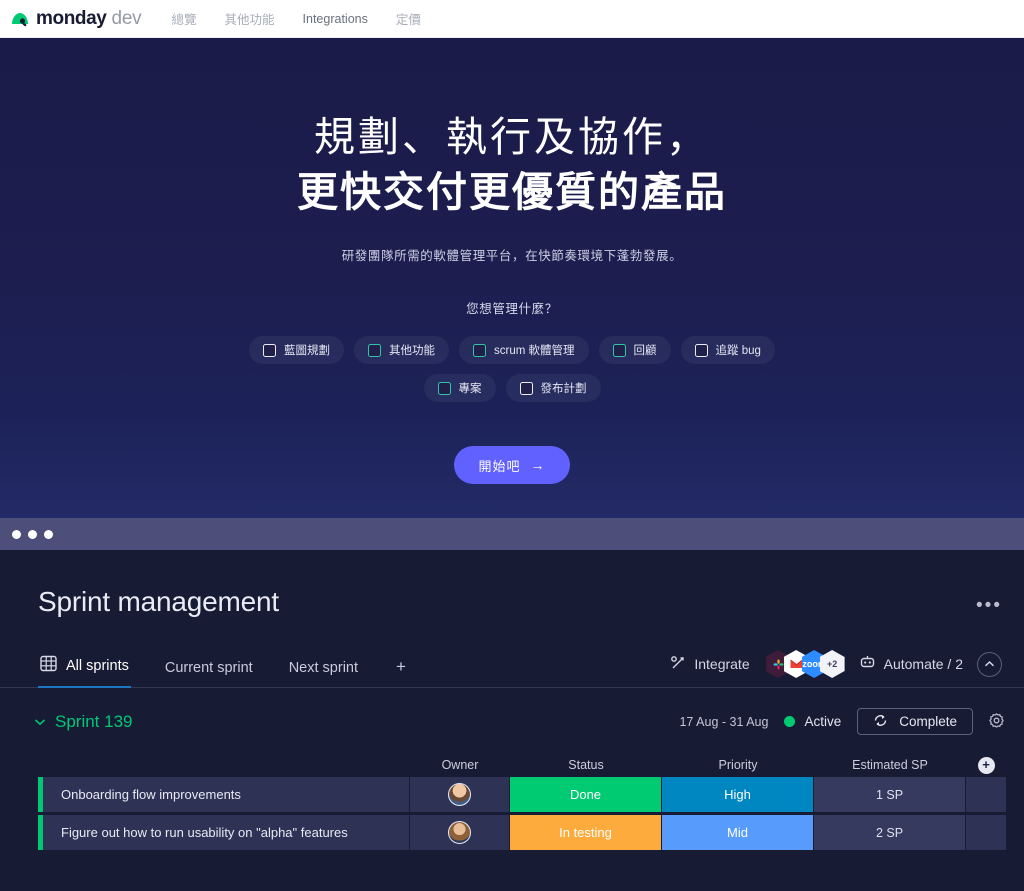 The width and height of the screenshot is (1024, 891). What do you see at coordinates (538, 465) in the screenshot?
I see `arrow-right-icon: →` at bounding box center [538, 465].